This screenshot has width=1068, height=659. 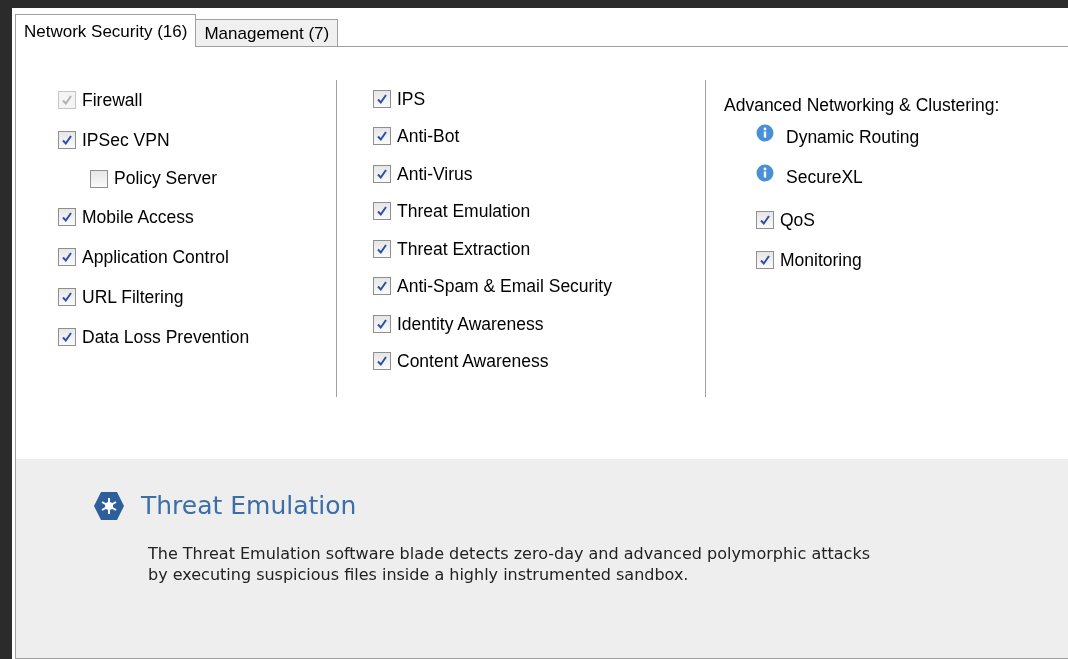 I want to click on checkbox-label: Policy Server, so click(x=166, y=179).